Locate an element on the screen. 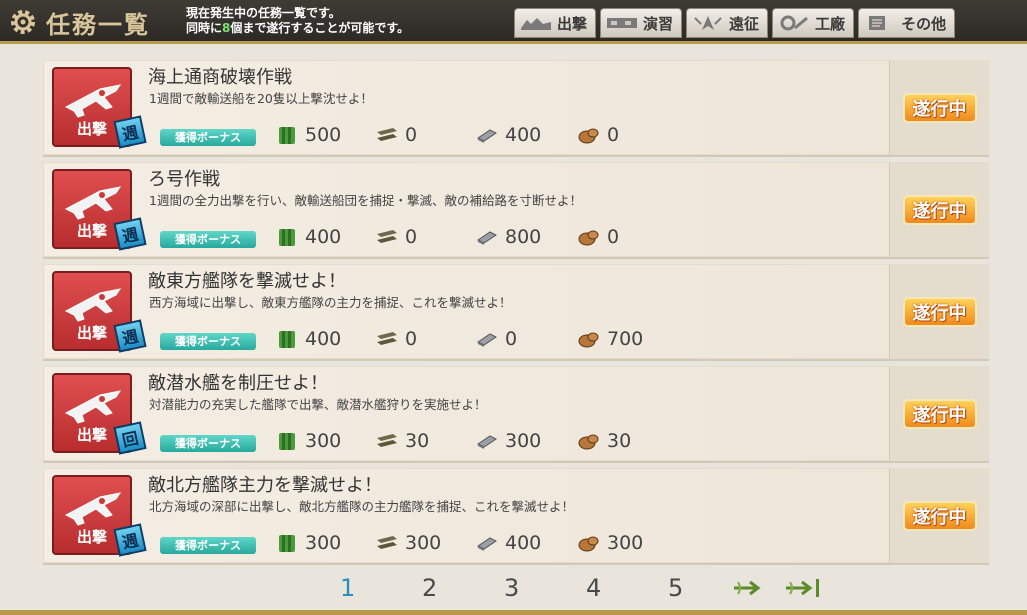 This screenshot has height=615, width=1027. reward-ammo: 30 is located at coordinates (416, 441).